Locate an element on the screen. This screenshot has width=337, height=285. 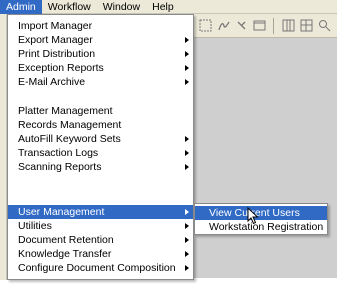
menu-item-autofill-keyword-sets: AutoFill Keyword Sets is located at coordinates (100, 139).